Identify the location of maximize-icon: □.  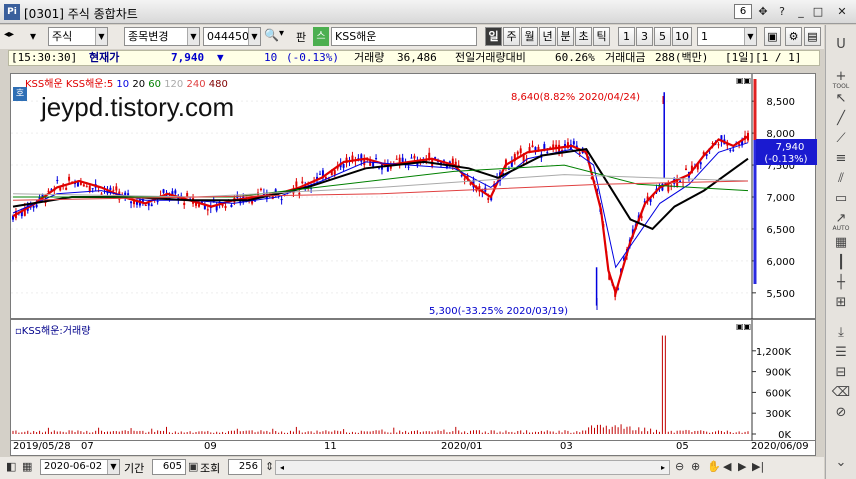
(818, 12).